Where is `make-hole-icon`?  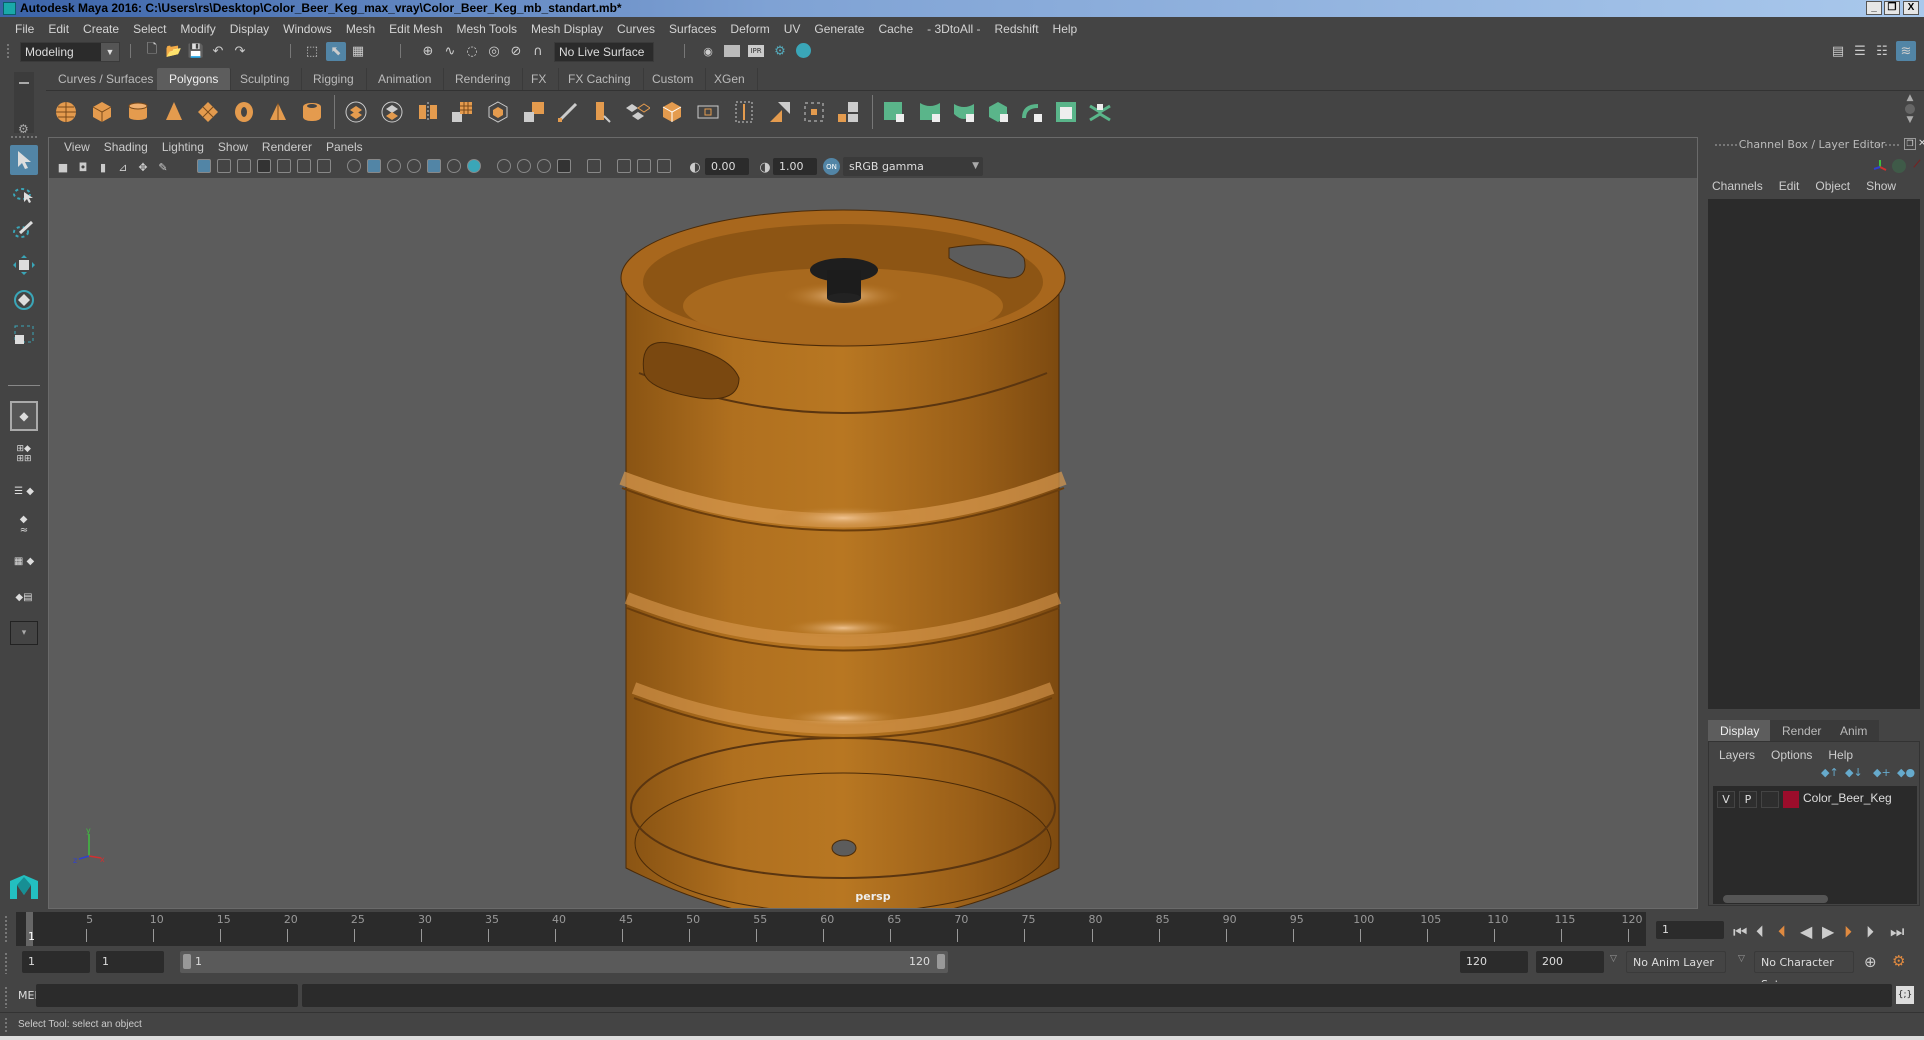
make-hole-icon is located at coordinates (848, 112).